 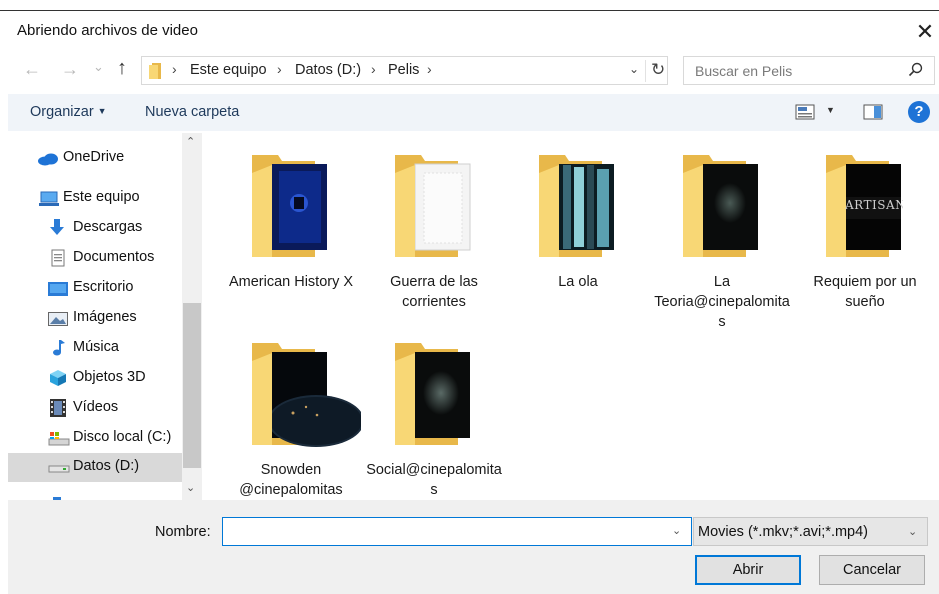 I want to click on breadcrumb-this-pc: Este equipo, so click(x=228, y=70).